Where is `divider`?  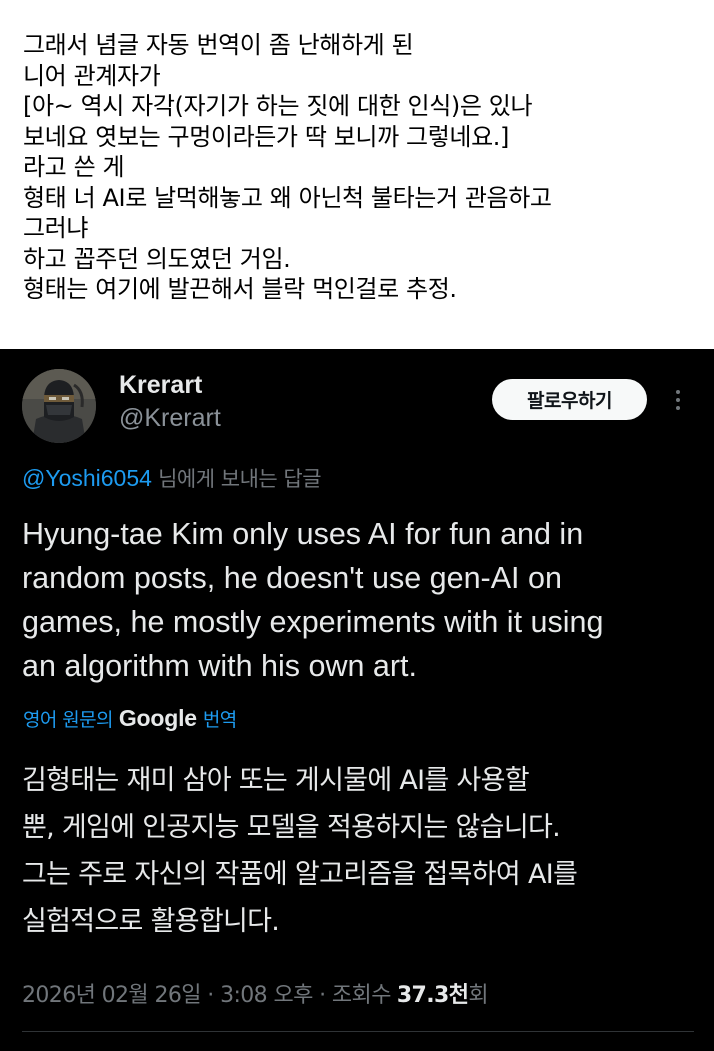 divider is located at coordinates (358, 1031).